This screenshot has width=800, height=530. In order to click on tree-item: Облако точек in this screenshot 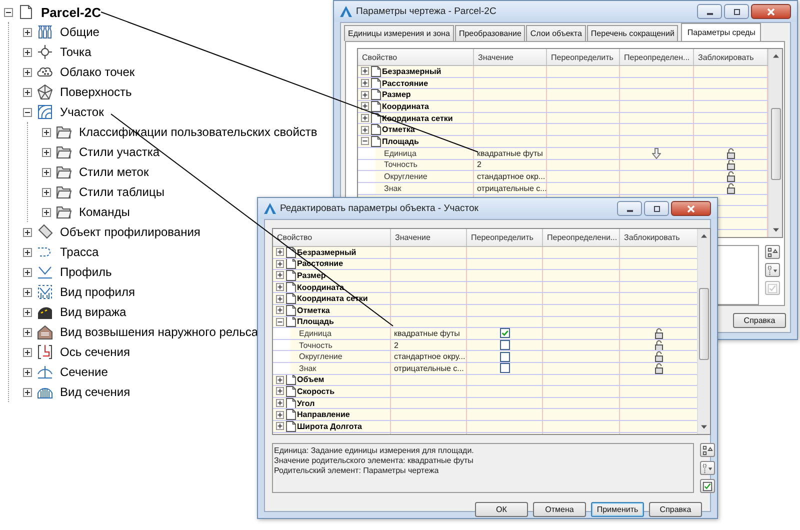, I will do `click(97, 72)`.